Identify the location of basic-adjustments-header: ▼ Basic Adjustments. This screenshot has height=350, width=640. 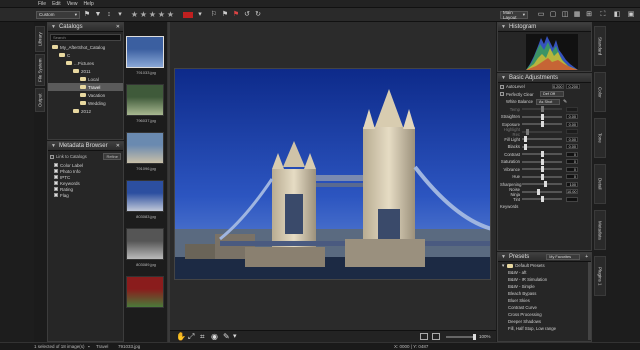
(544, 78).